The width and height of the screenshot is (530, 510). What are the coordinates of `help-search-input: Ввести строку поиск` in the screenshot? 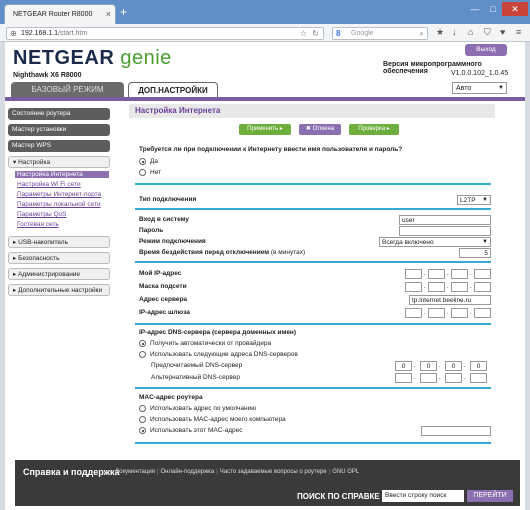 It's located at (423, 496).